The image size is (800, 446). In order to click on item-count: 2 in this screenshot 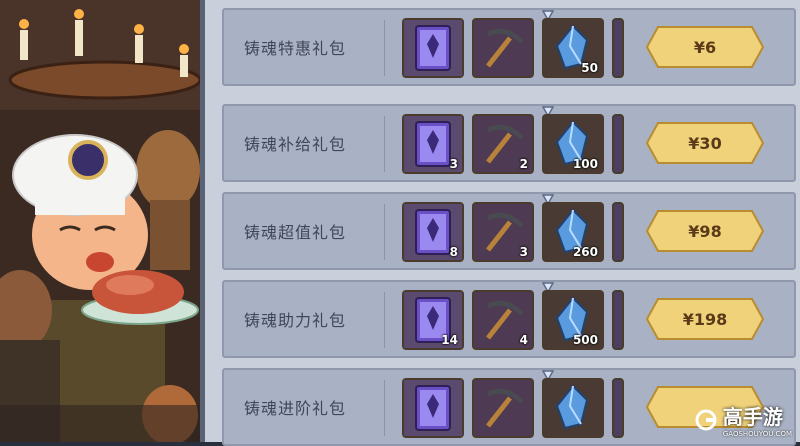, I will do `click(523, 164)`.